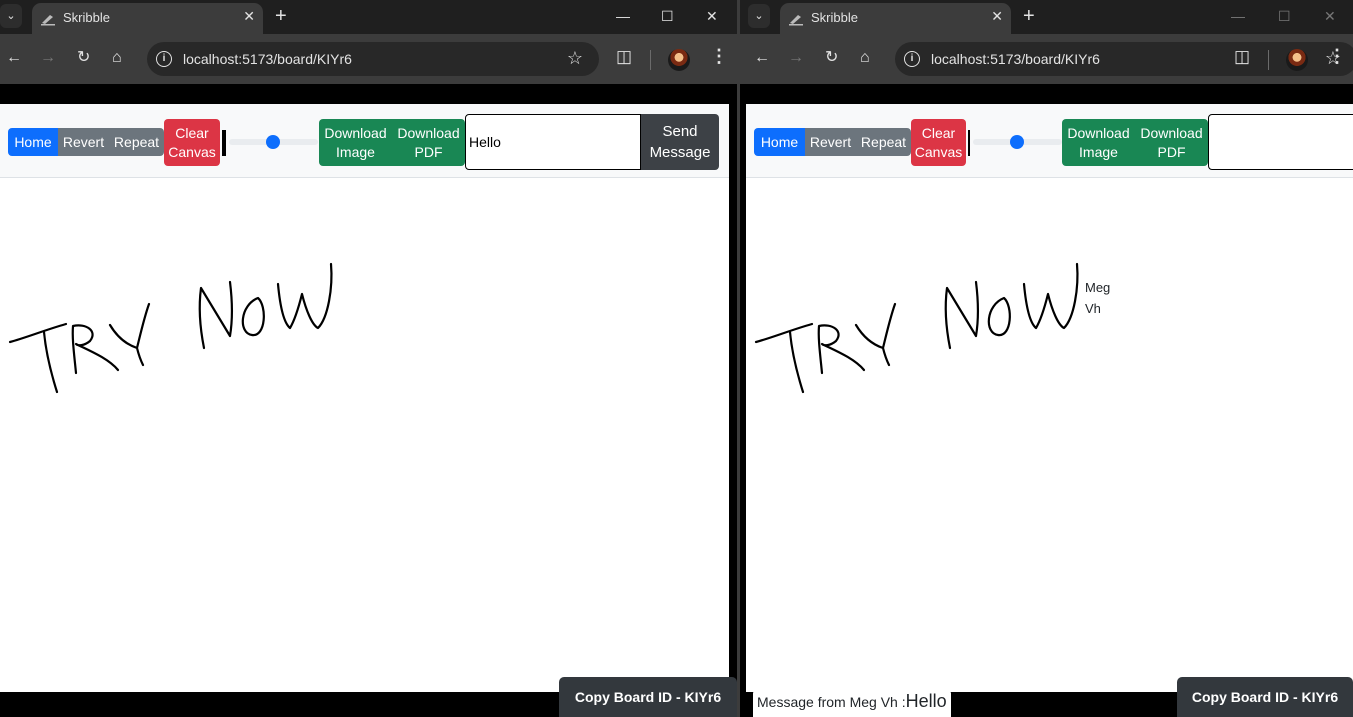 This screenshot has height=717, width=1353. What do you see at coordinates (575, 58) in the screenshot?
I see `bookmark-star-icon: ☆` at bounding box center [575, 58].